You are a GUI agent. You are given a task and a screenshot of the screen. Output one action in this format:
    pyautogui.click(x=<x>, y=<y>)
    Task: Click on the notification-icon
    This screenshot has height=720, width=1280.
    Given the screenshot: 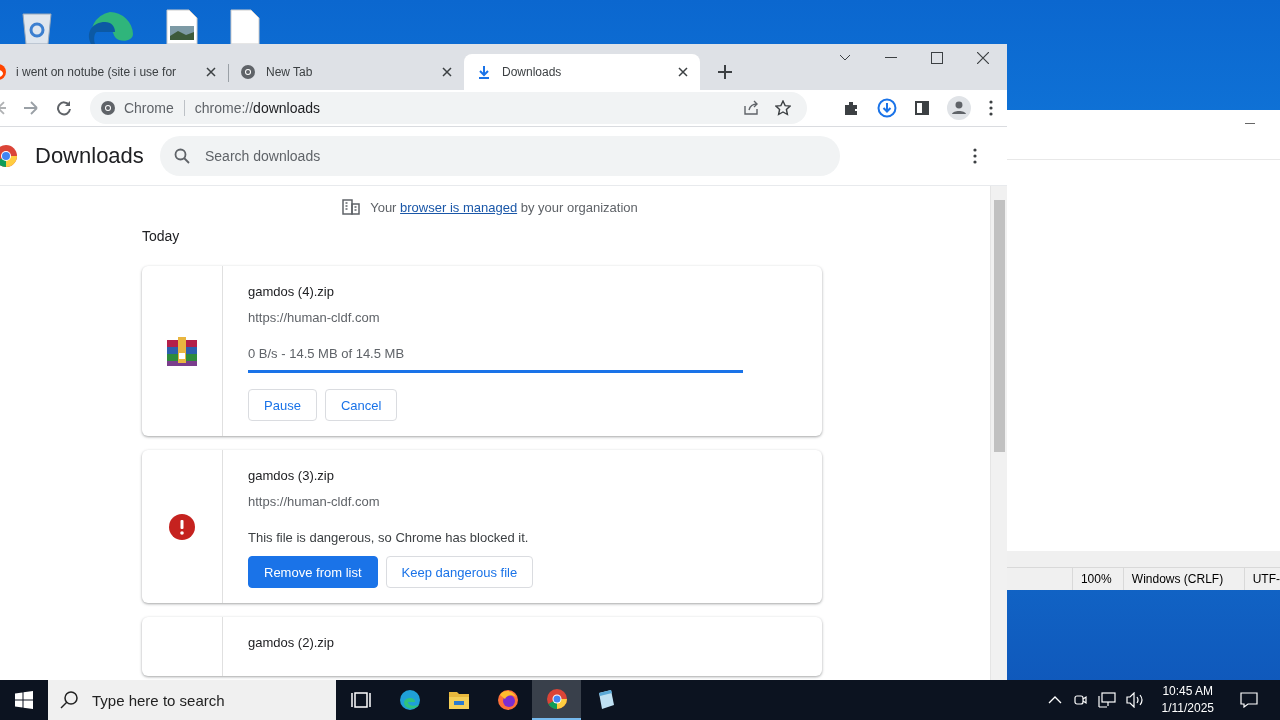 What is the action you would take?
    pyautogui.click(x=1249, y=700)
    